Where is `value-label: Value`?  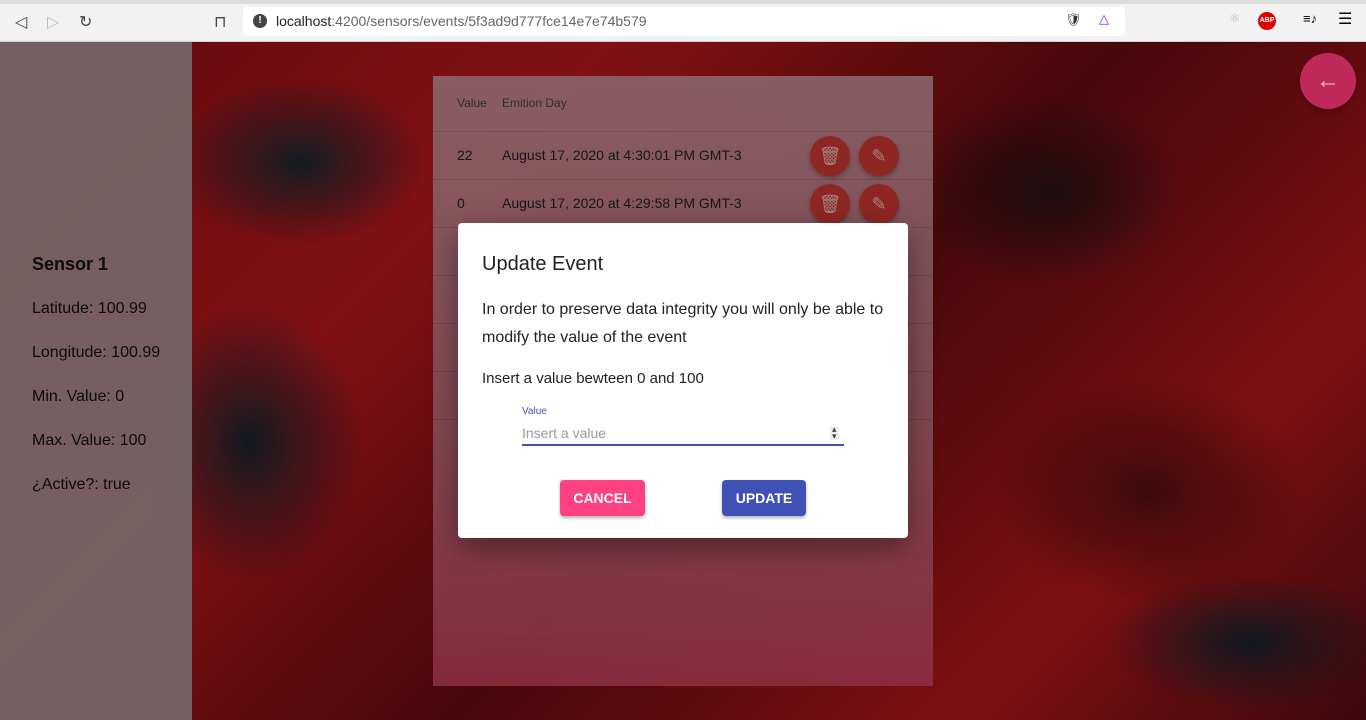
value-label: Value is located at coordinates (534, 411).